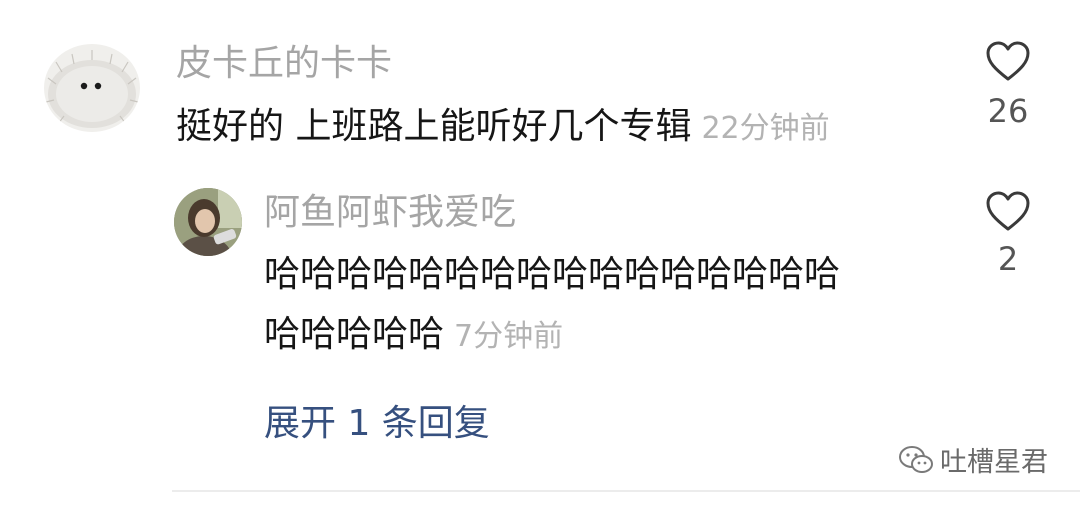 This screenshot has width=1080, height=507. I want to click on reply-avatar, so click(208, 222).